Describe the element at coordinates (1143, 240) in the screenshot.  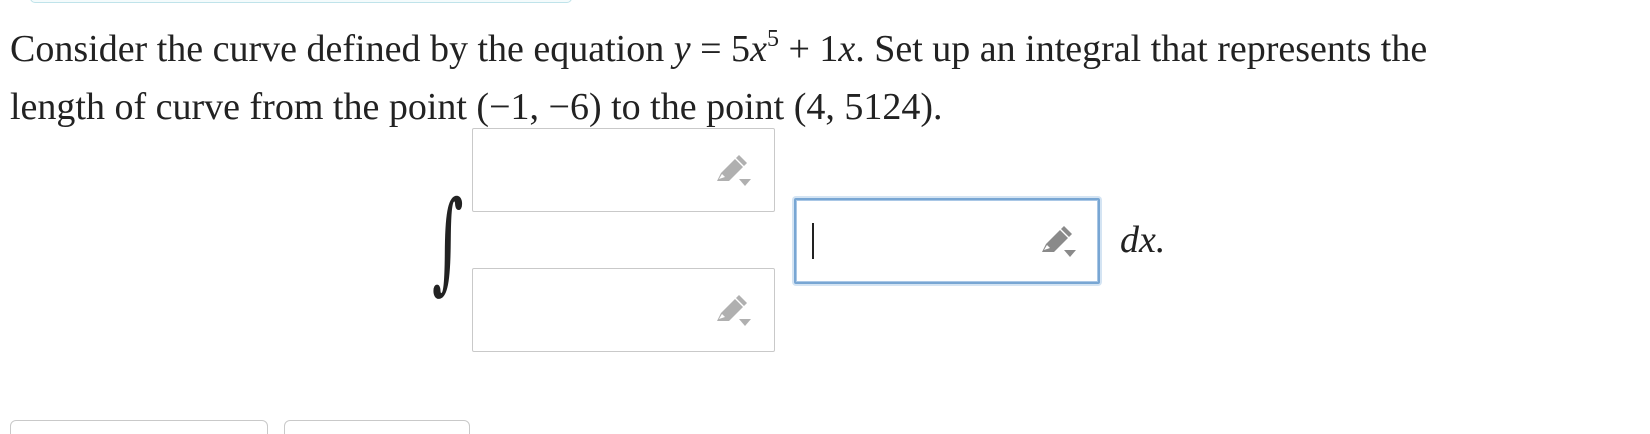
I see `differential-label: dx.` at that location.